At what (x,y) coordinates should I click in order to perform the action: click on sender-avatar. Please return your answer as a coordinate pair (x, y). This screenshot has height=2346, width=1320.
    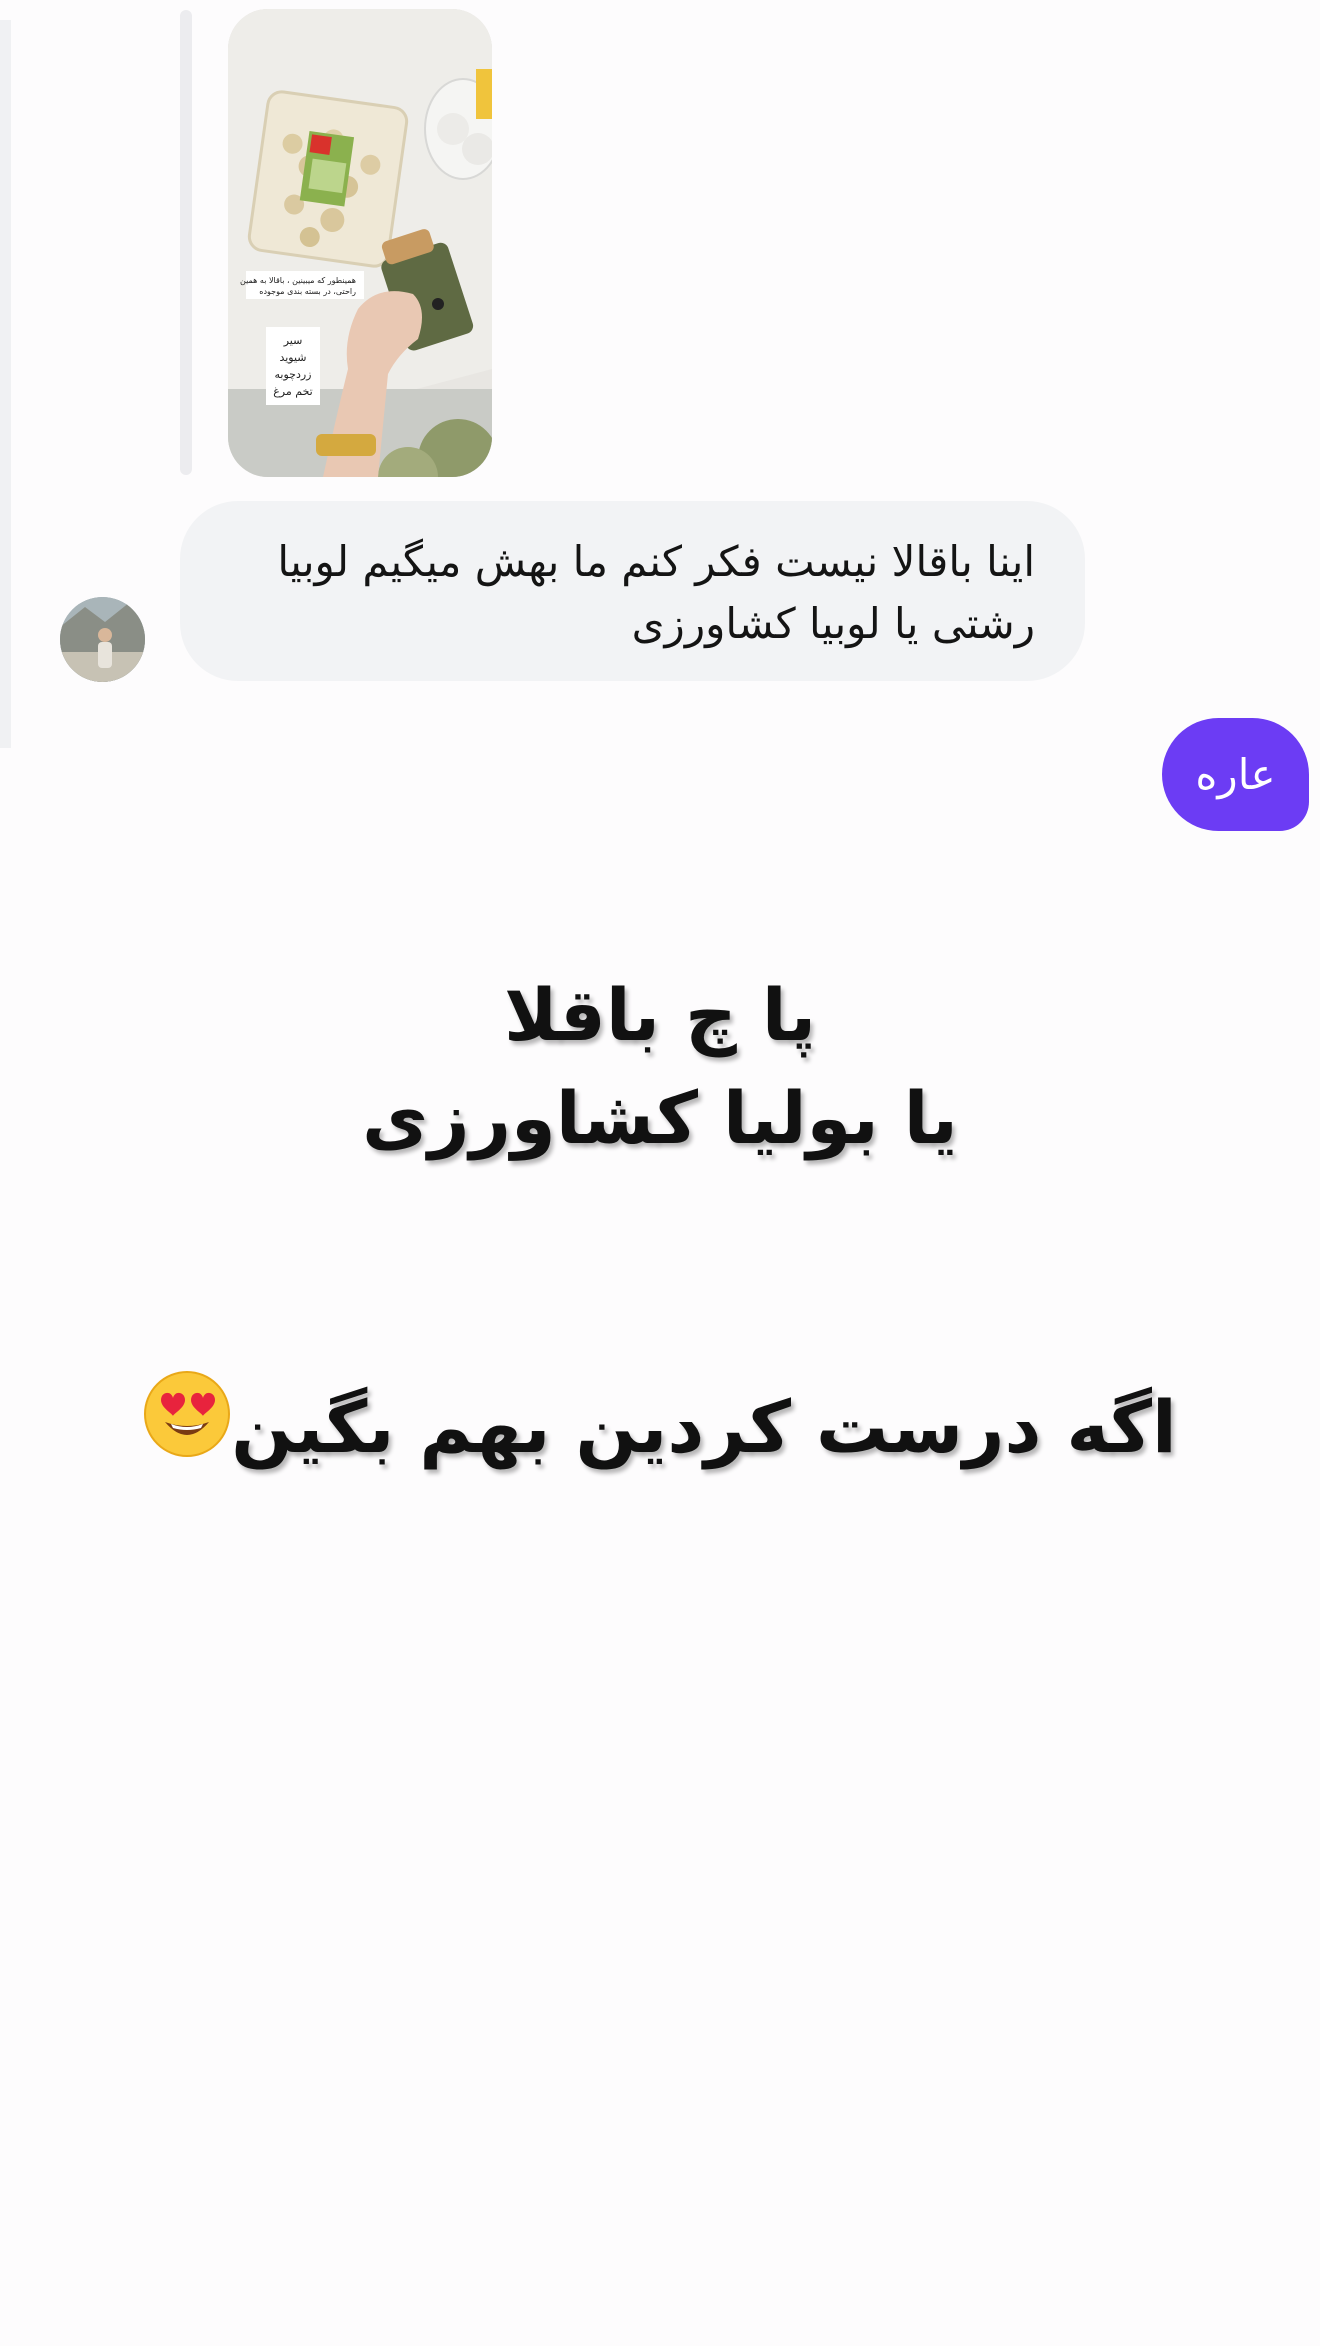
    Looking at the image, I should click on (102, 639).